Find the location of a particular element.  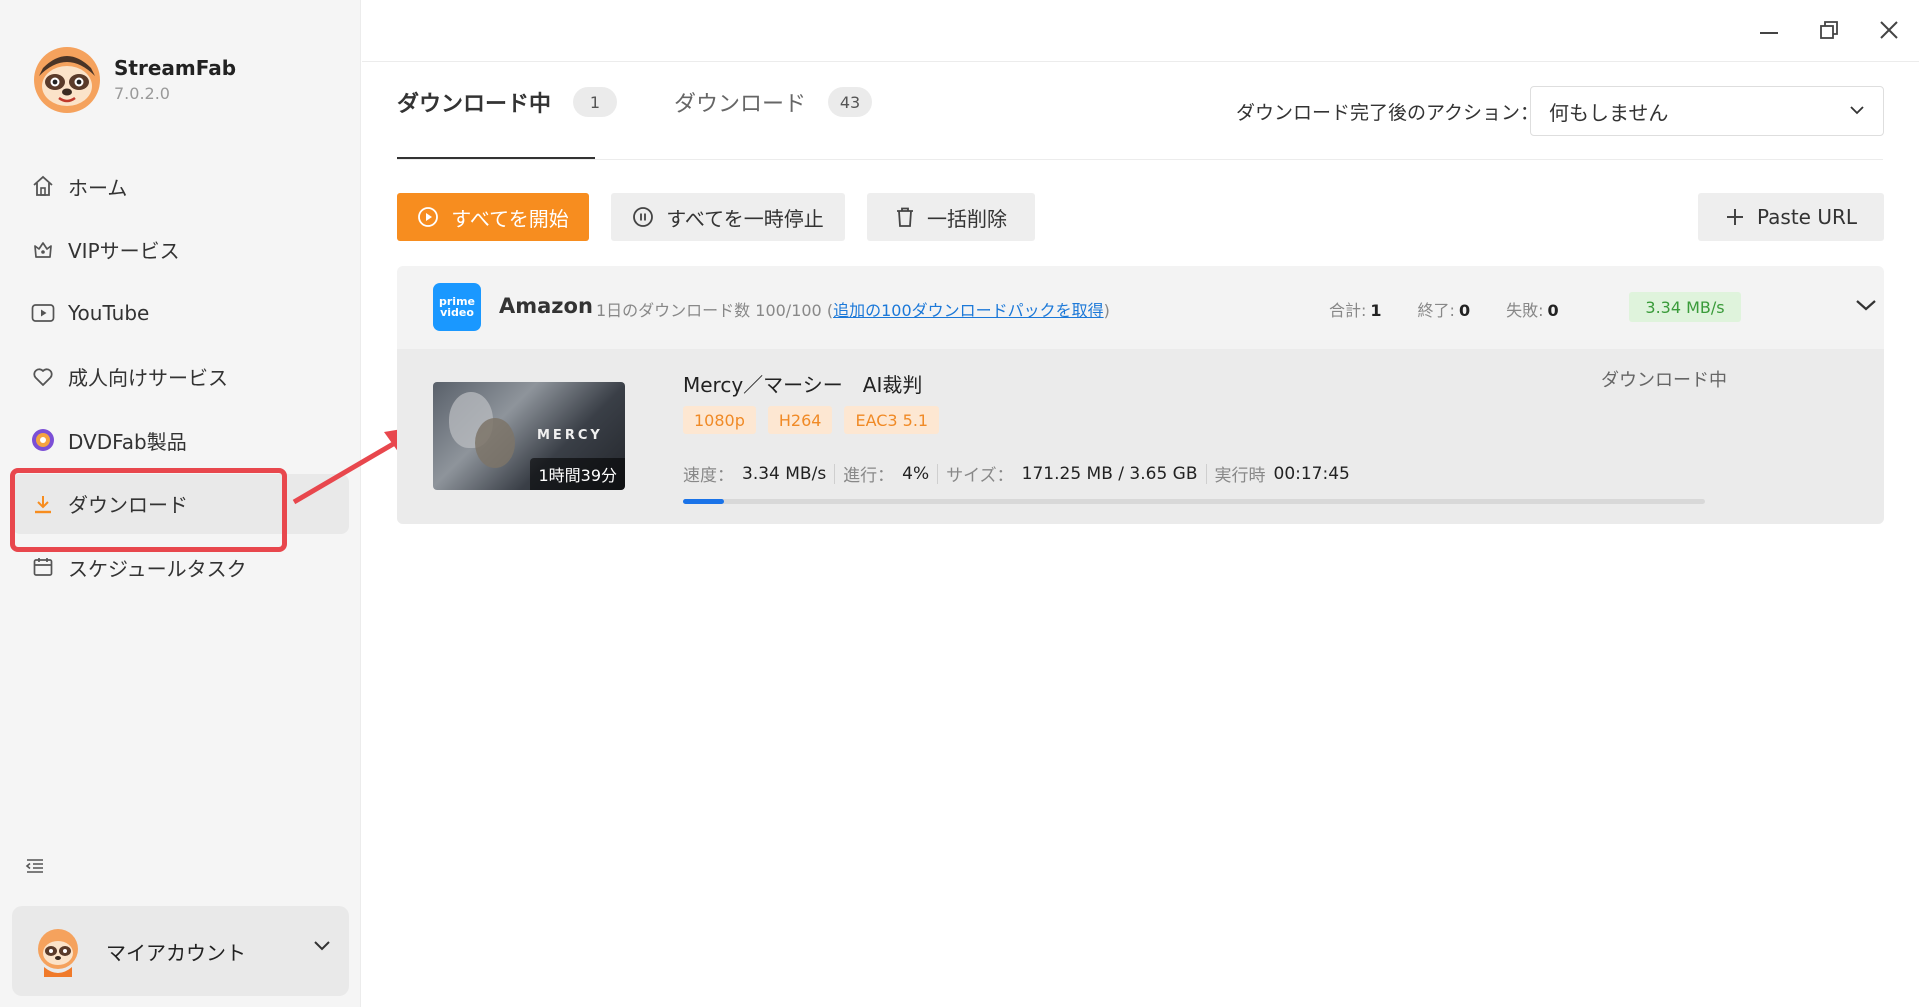

start-all-button: すべてを開始 is located at coordinates (493, 217).